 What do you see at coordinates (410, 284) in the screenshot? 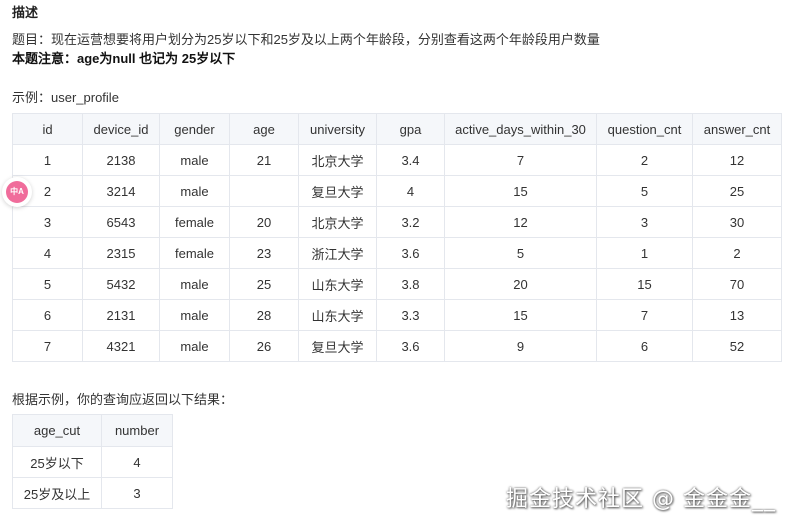
I see `table-cell: 3.8` at bounding box center [410, 284].